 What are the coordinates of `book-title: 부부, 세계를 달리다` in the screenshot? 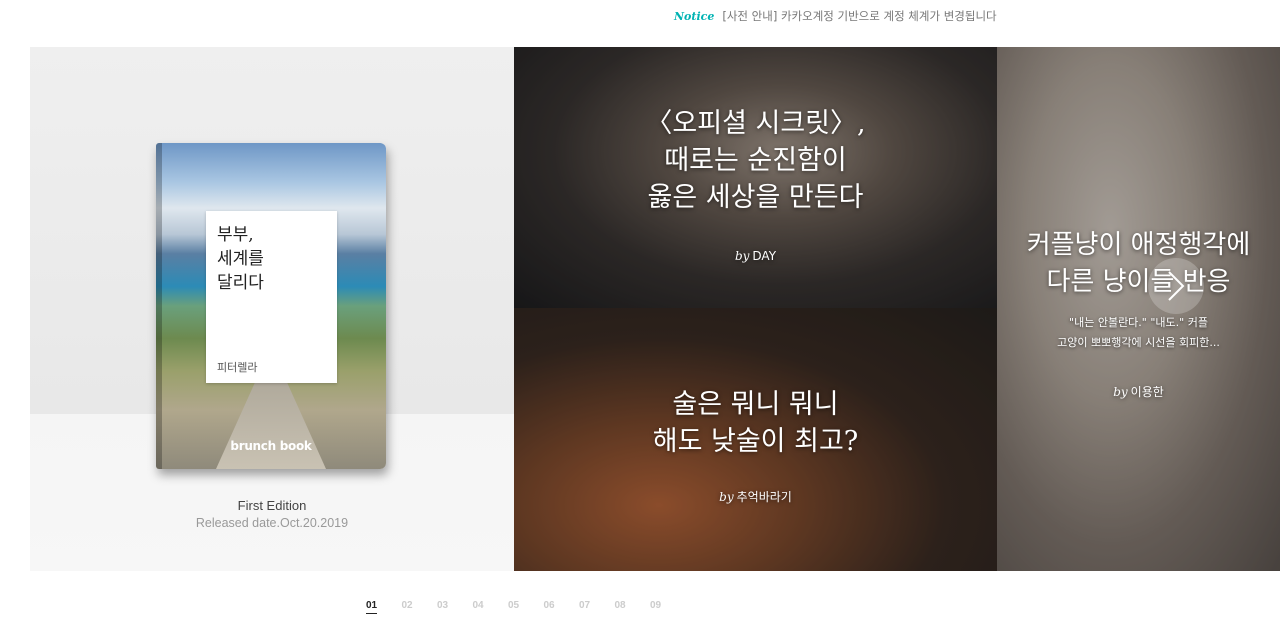 It's located at (240, 259).